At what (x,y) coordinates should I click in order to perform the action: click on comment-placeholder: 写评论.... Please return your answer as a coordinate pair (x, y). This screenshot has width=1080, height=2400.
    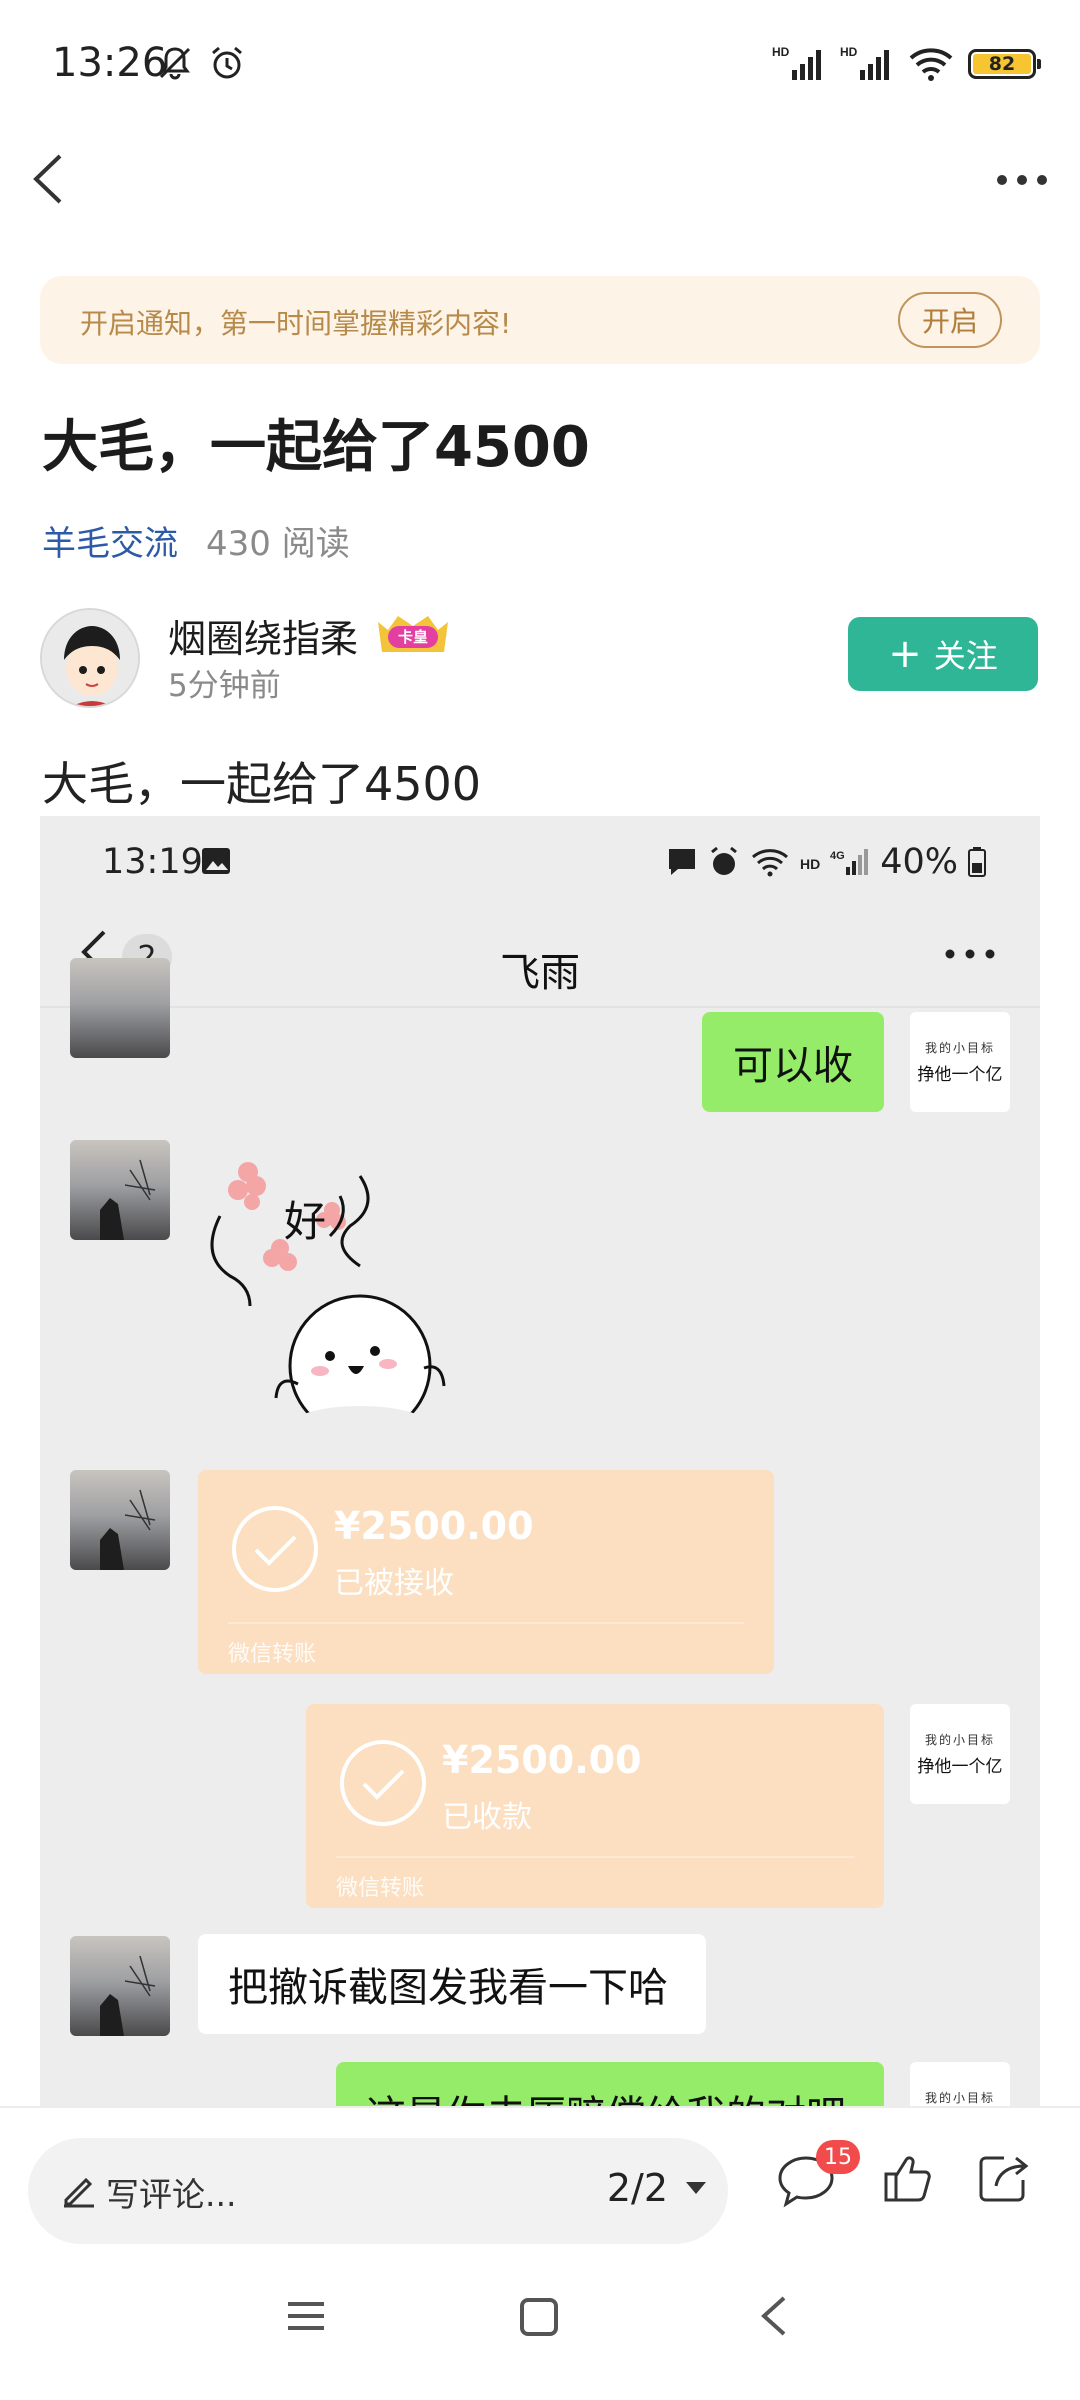
    Looking at the image, I should click on (171, 2194).